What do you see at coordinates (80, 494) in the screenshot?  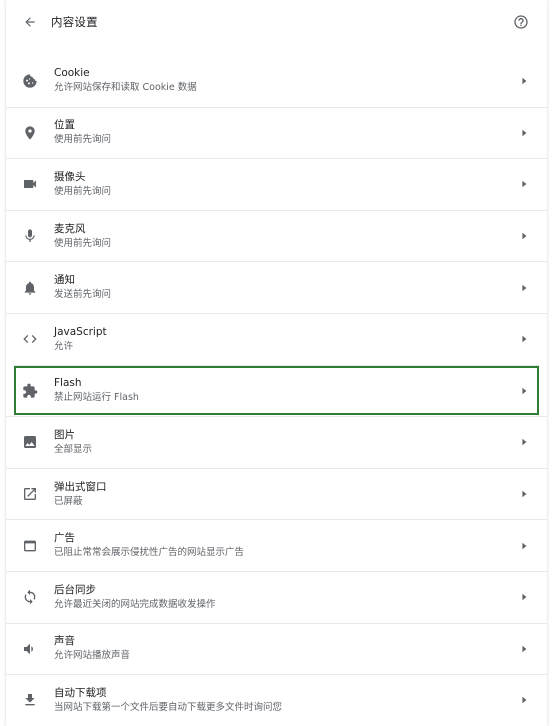 I see `row-text: 弹出式窗口 已屏蔽` at bounding box center [80, 494].